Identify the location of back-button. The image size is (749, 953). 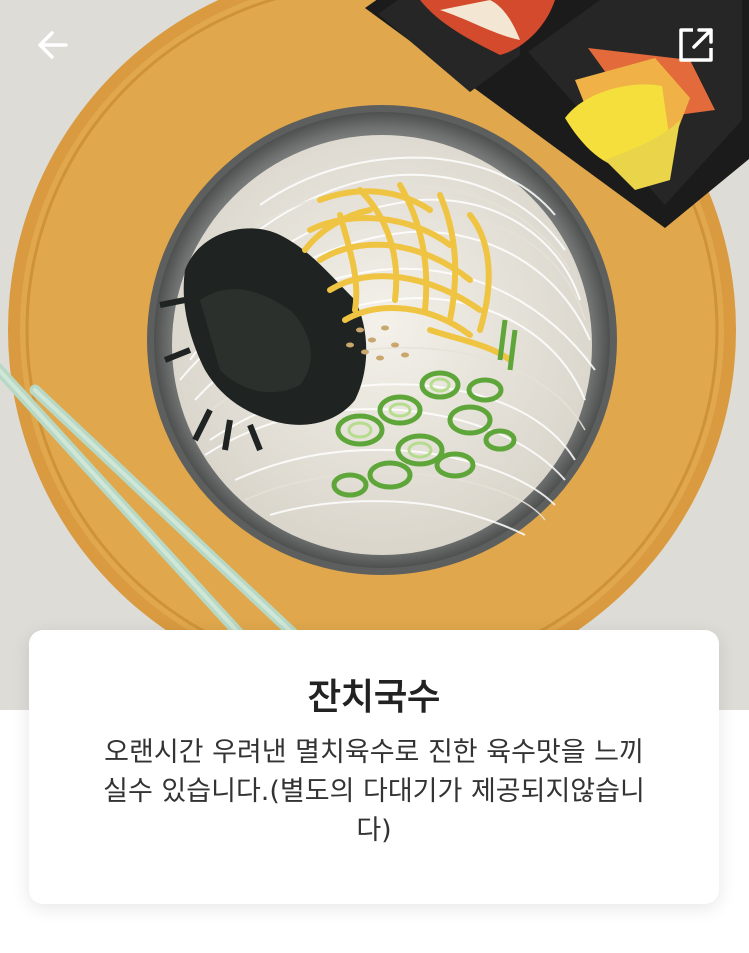
(53, 45).